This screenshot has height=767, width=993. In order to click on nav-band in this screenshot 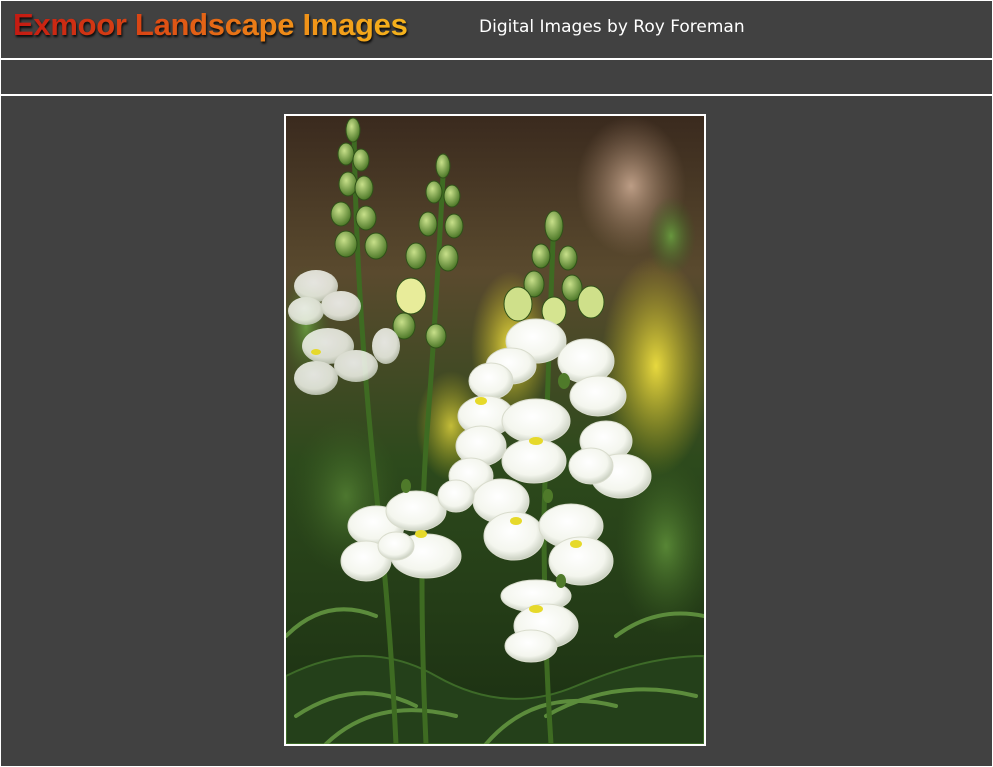, I will do `click(496, 77)`.